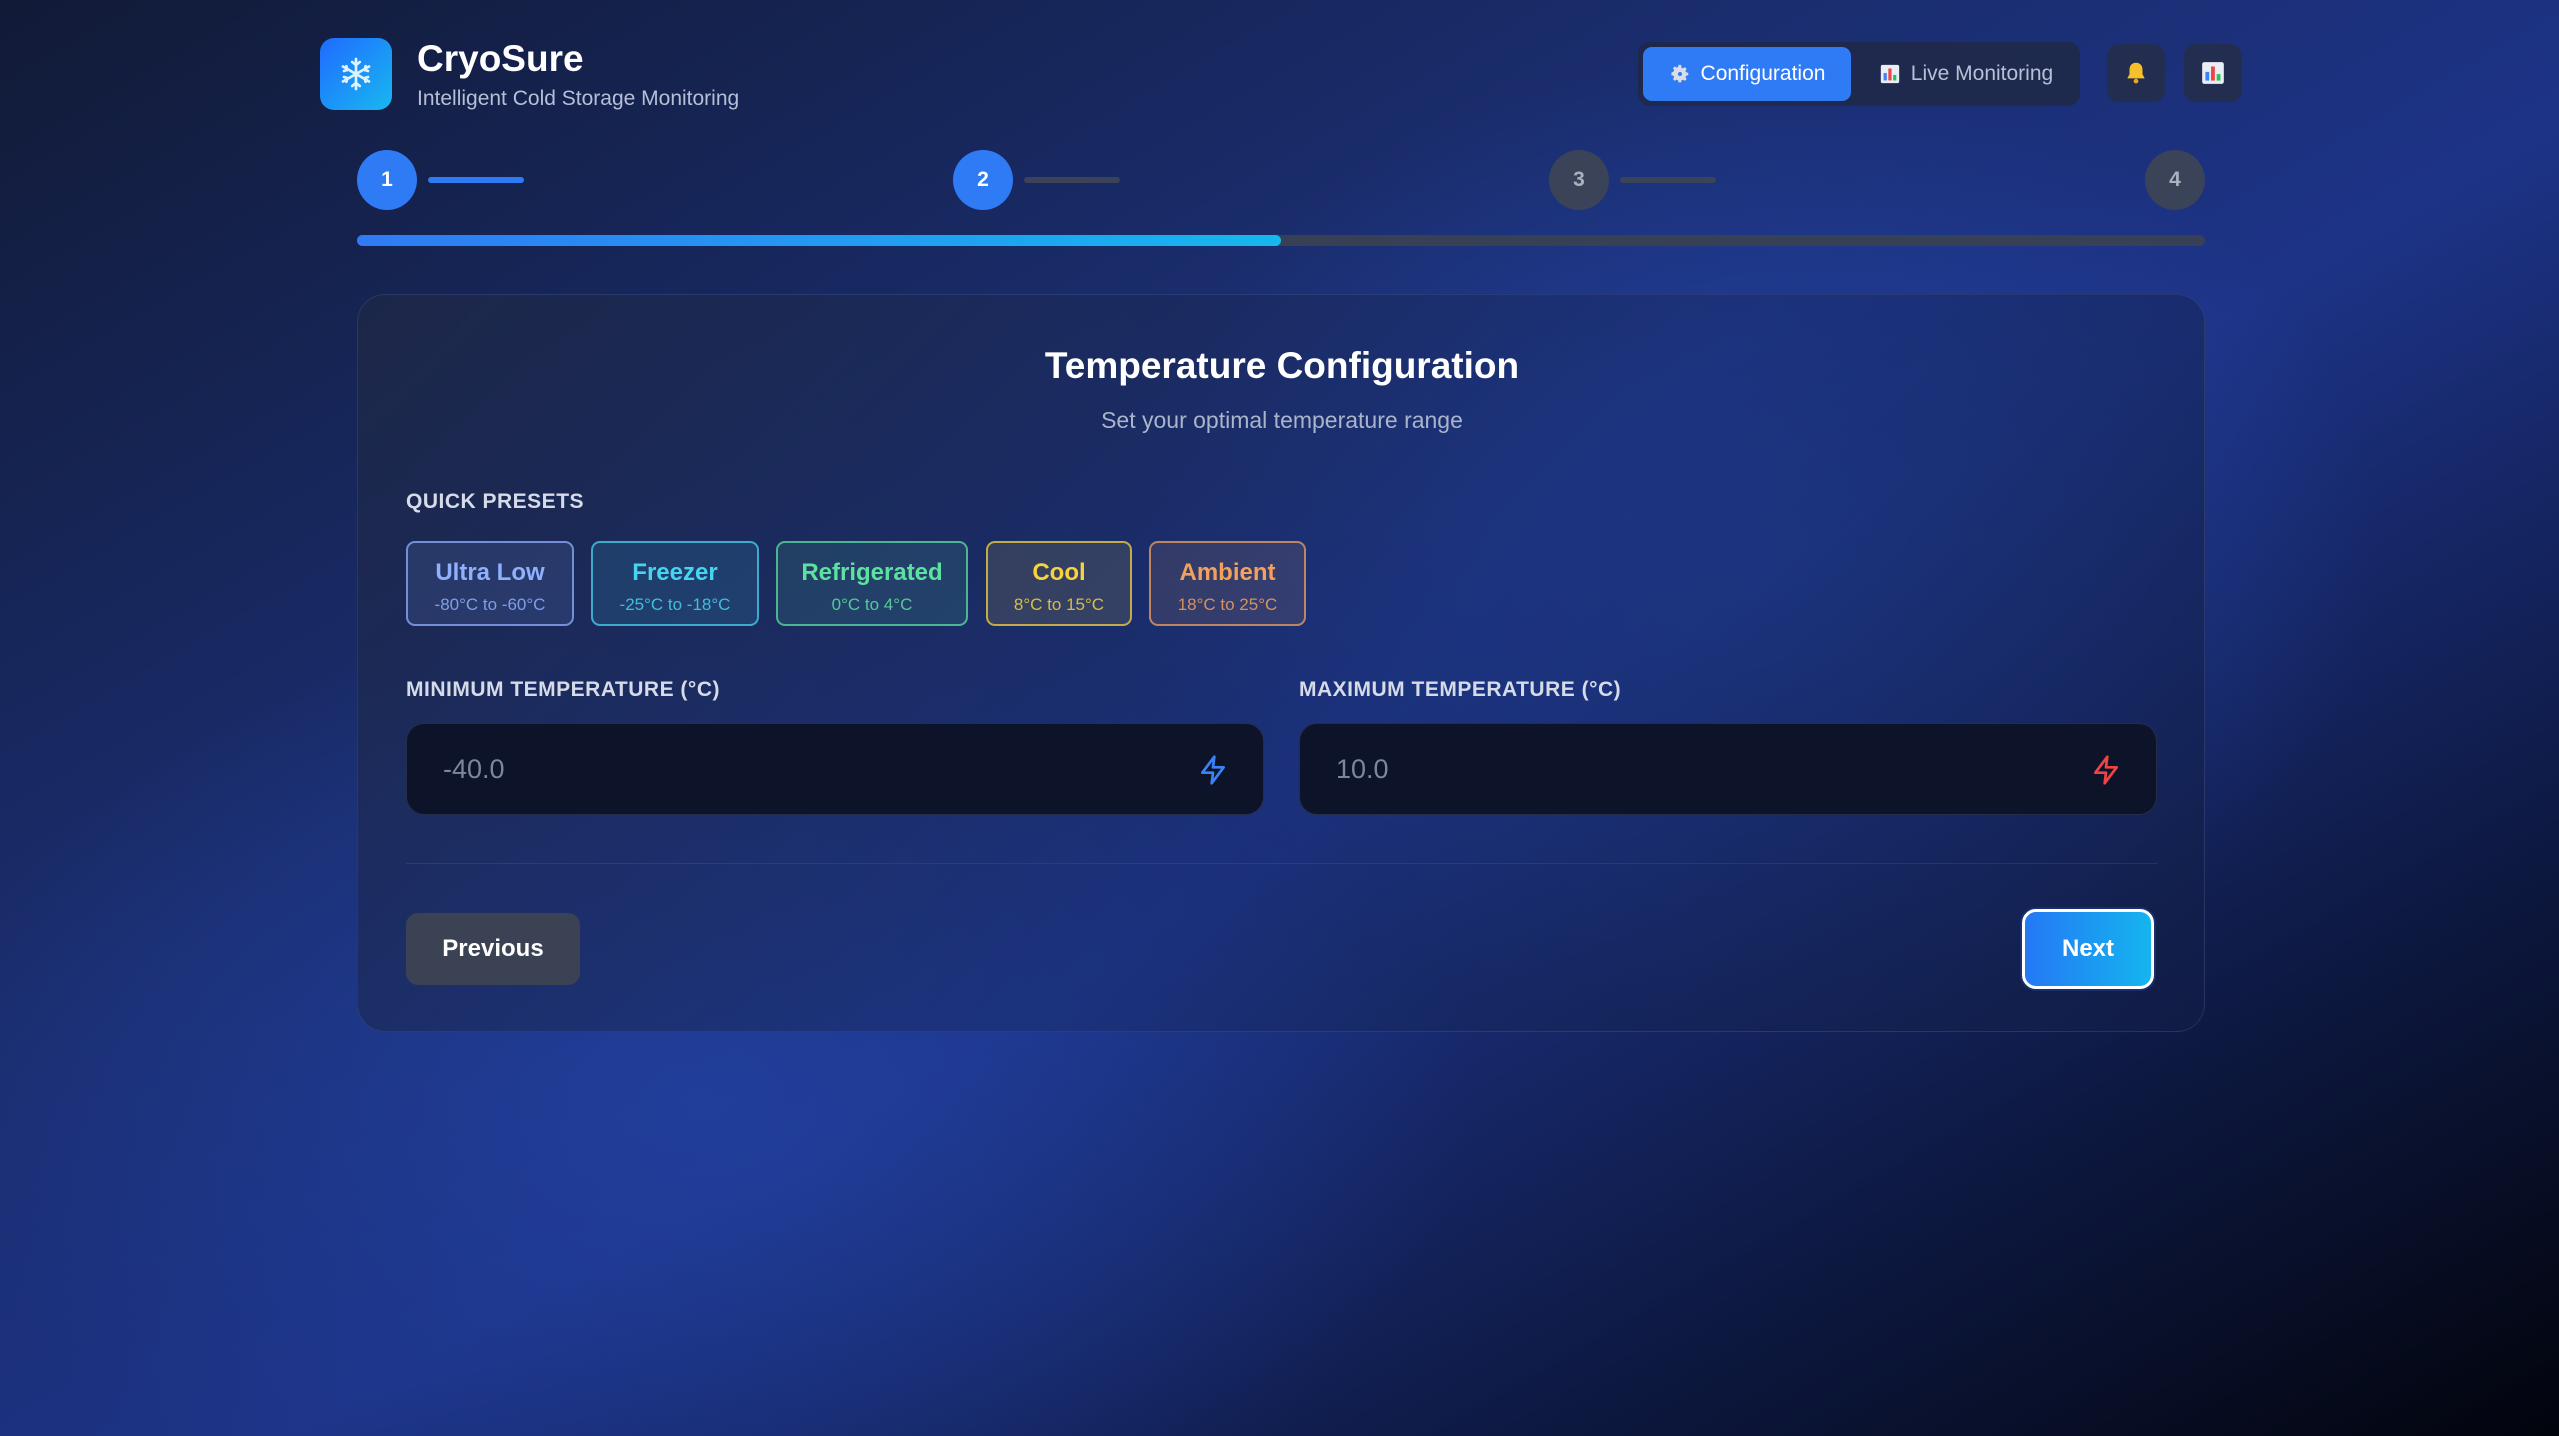  I want to click on progress-bar, so click(1281, 240).